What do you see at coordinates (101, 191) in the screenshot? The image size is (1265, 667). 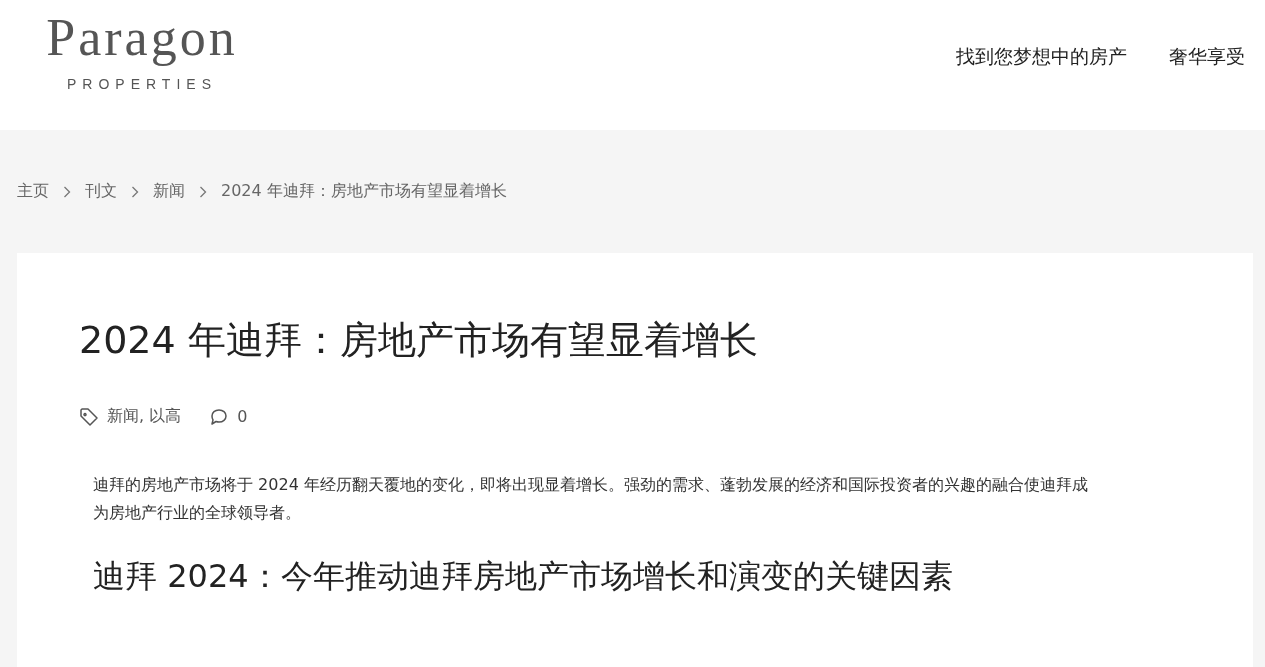 I see `breadcrumb-link: 刊文` at bounding box center [101, 191].